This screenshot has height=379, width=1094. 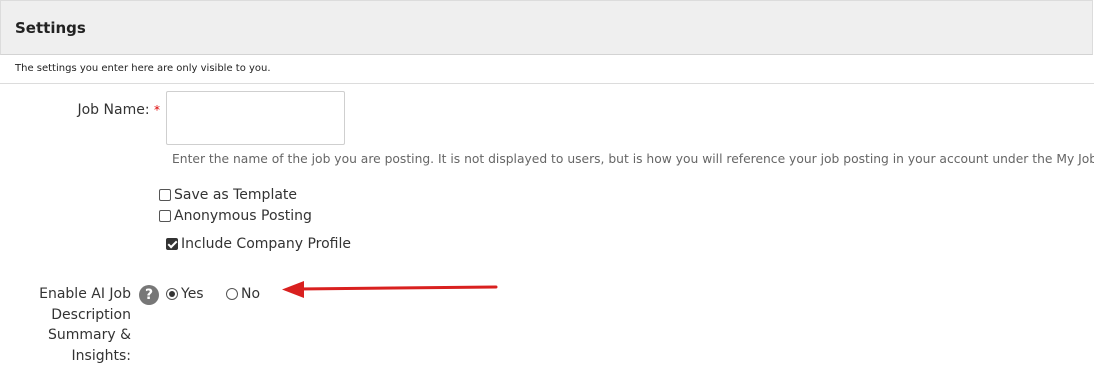 I want to click on job-name-input, so click(x=255, y=118).